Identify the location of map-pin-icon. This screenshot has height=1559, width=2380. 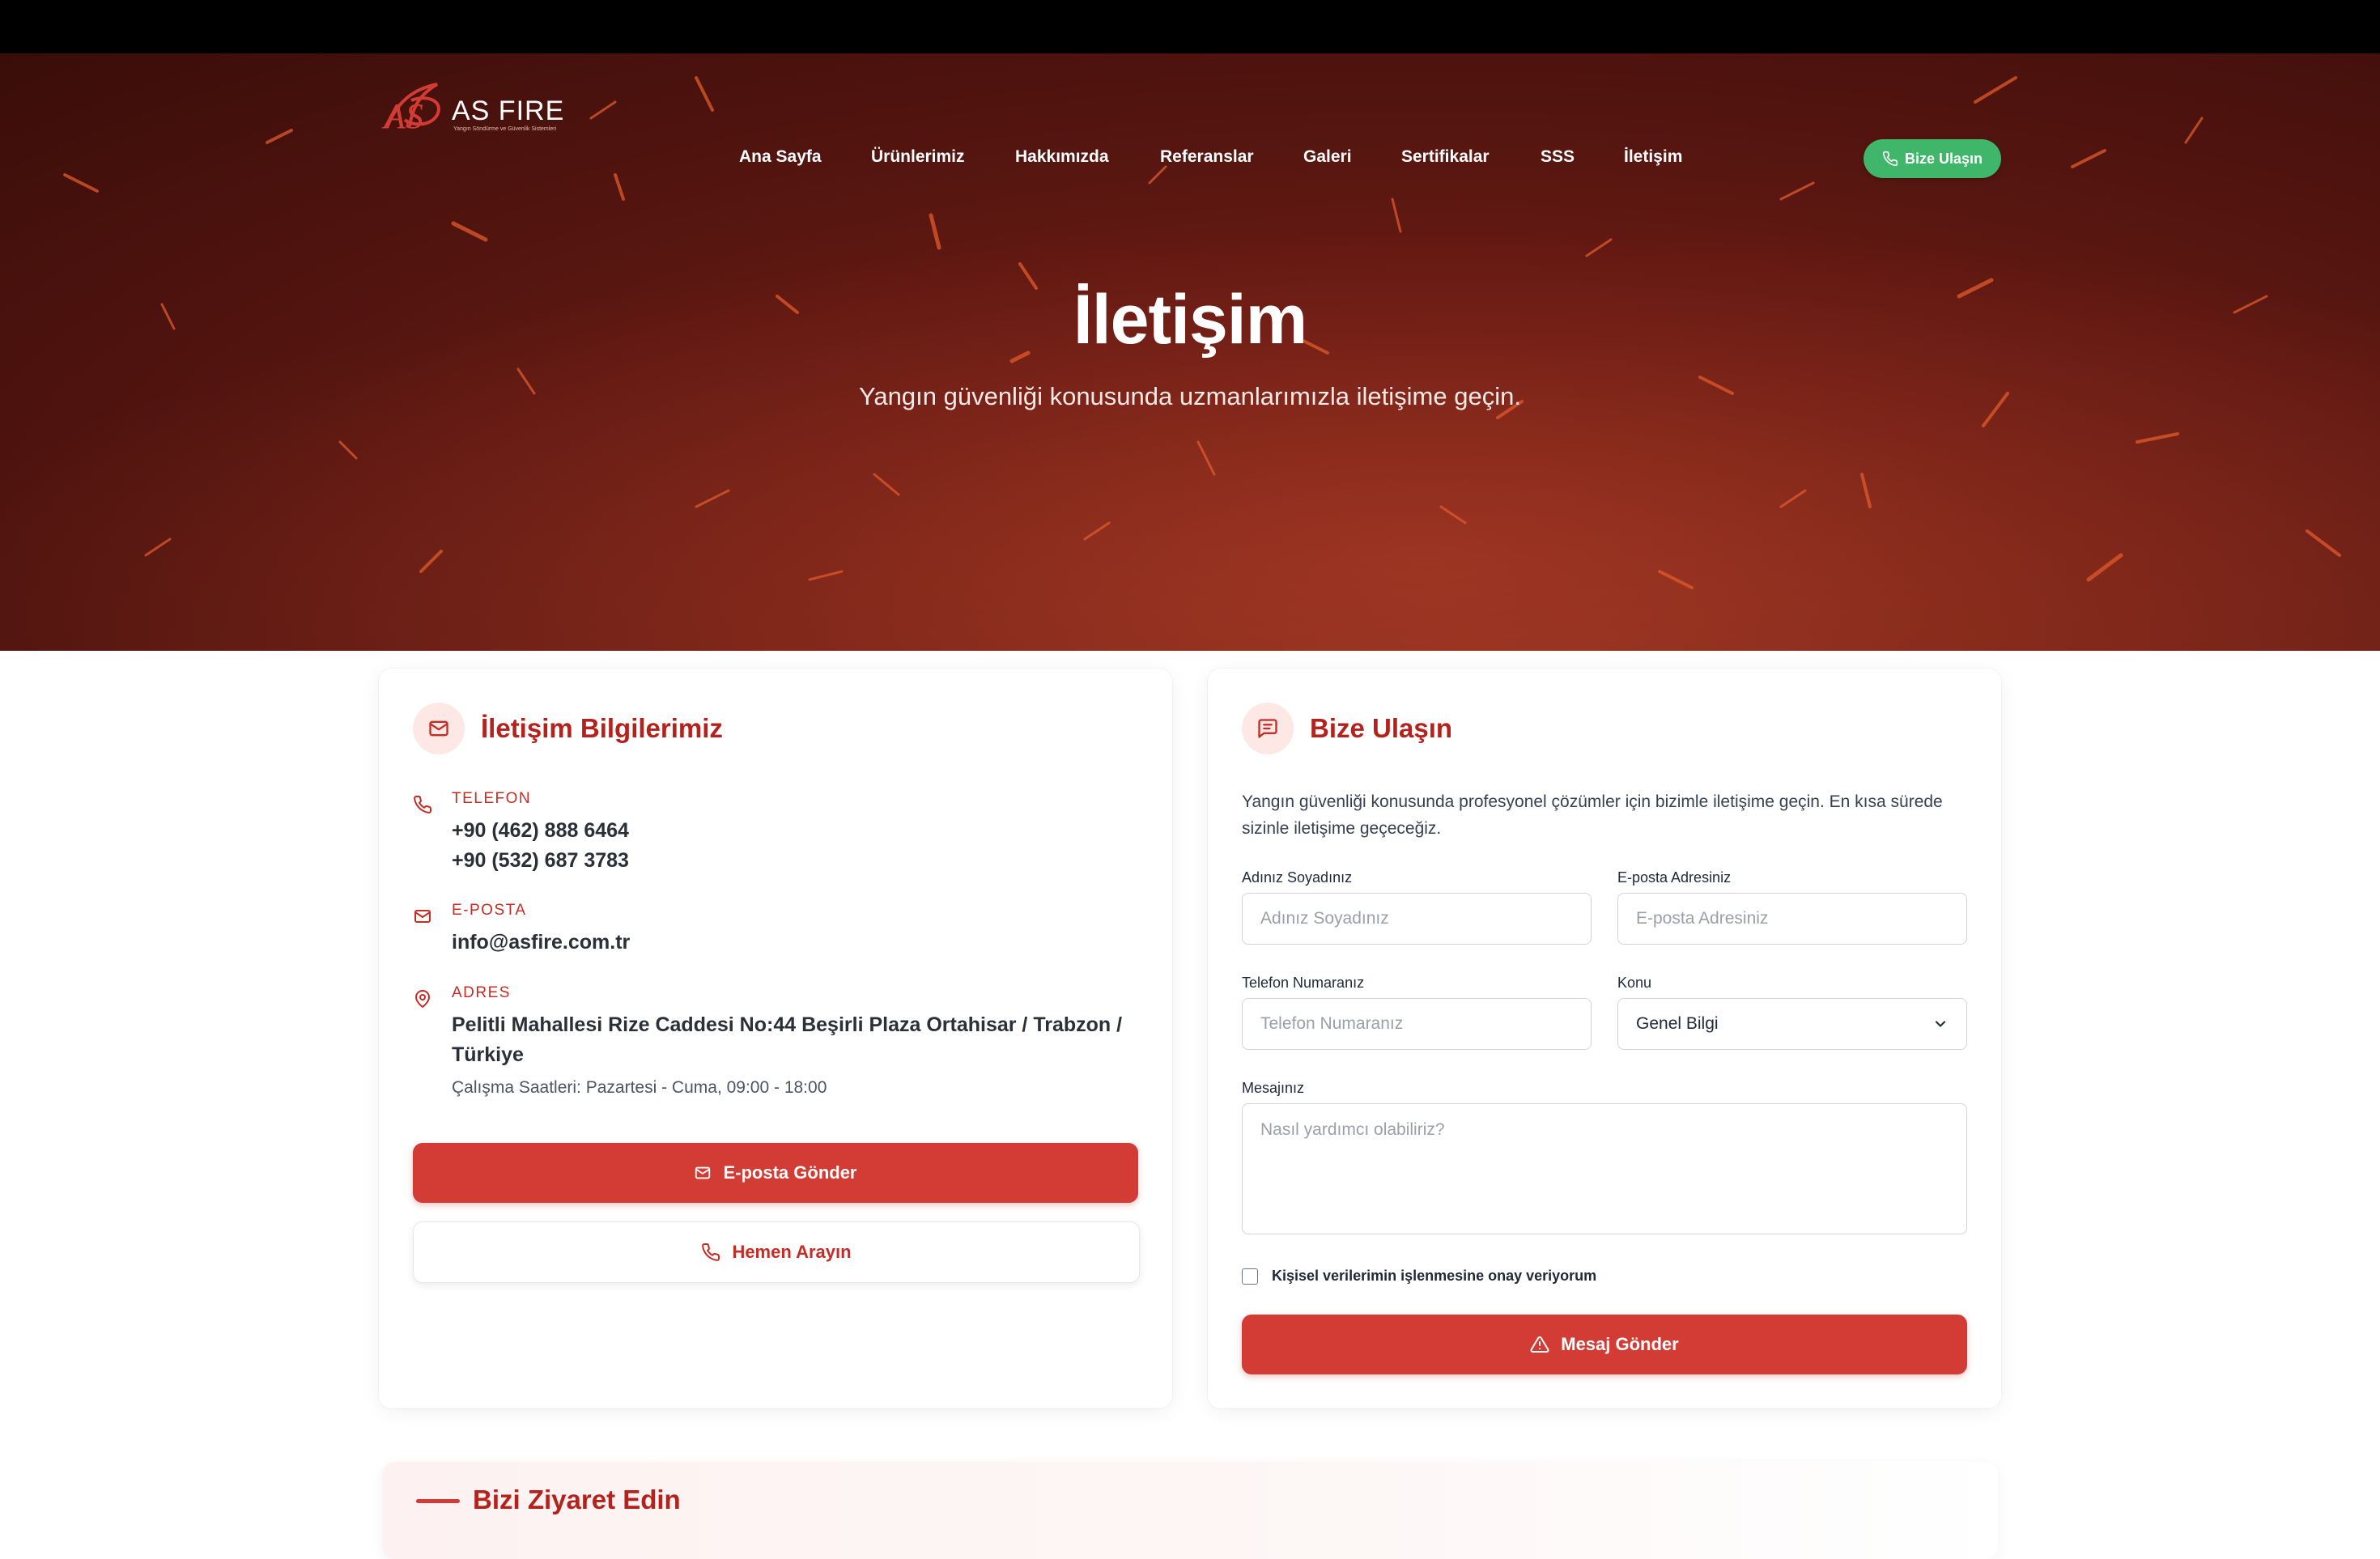
(422, 999).